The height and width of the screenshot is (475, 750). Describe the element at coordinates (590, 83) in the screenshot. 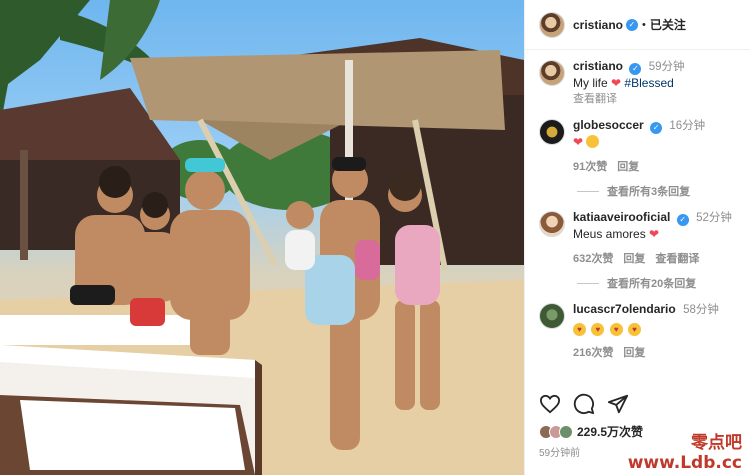

I see `caption-text: My life` at that location.